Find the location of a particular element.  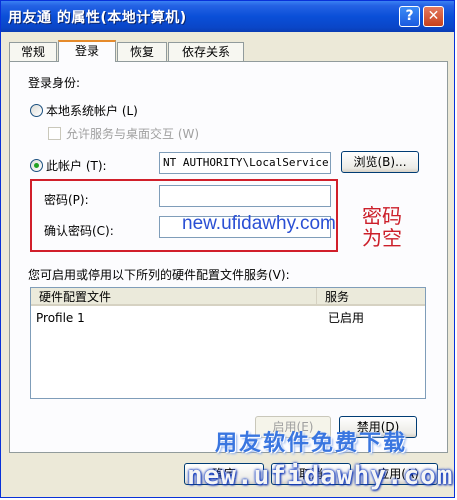

row-profile-cell: Profile 1 is located at coordinates (60, 318).